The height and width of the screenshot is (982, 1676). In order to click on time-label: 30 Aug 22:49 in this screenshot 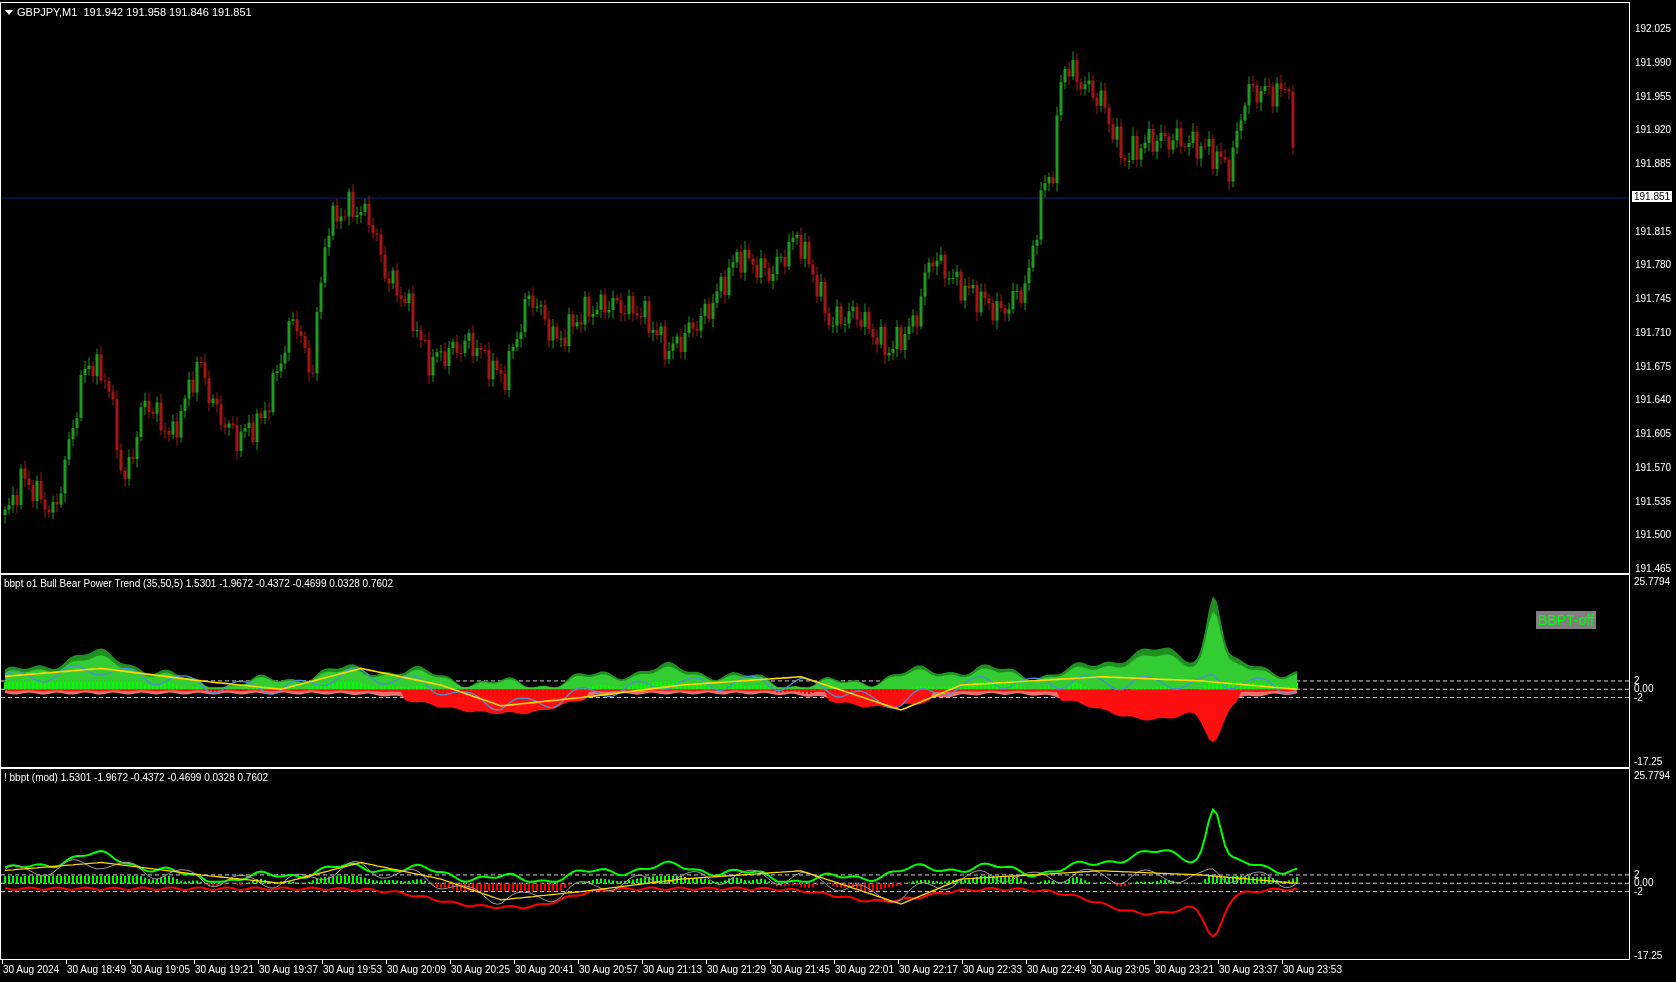, I will do `click(1056, 970)`.